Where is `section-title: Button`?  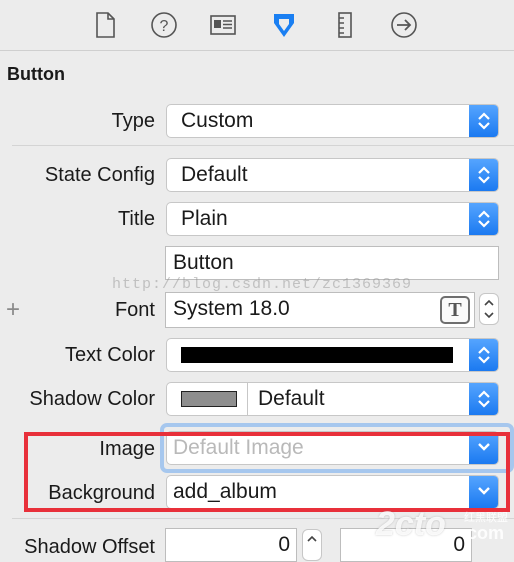
section-title: Button is located at coordinates (36, 74).